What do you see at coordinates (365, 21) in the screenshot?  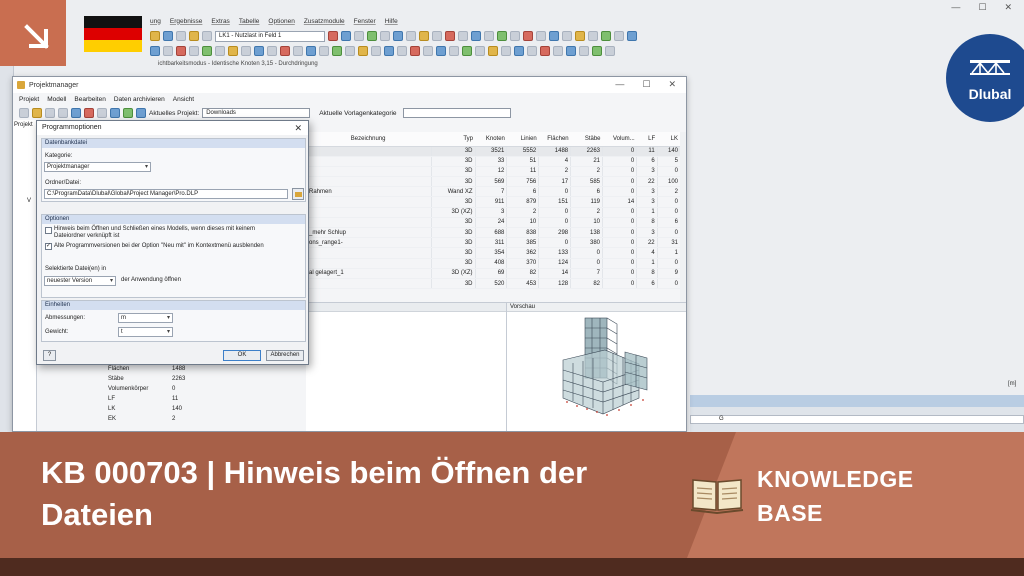 I see `menu-item: Fenster` at bounding box center [365, 21].